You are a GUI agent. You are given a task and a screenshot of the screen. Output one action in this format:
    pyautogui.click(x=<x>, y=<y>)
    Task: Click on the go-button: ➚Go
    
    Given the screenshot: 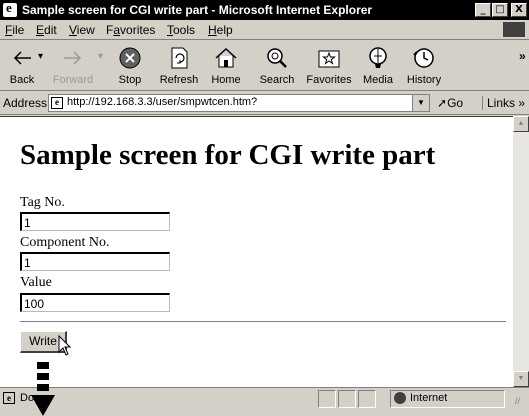 What is the action you would take?
    pyautogui.click(x=450, y=103)
    